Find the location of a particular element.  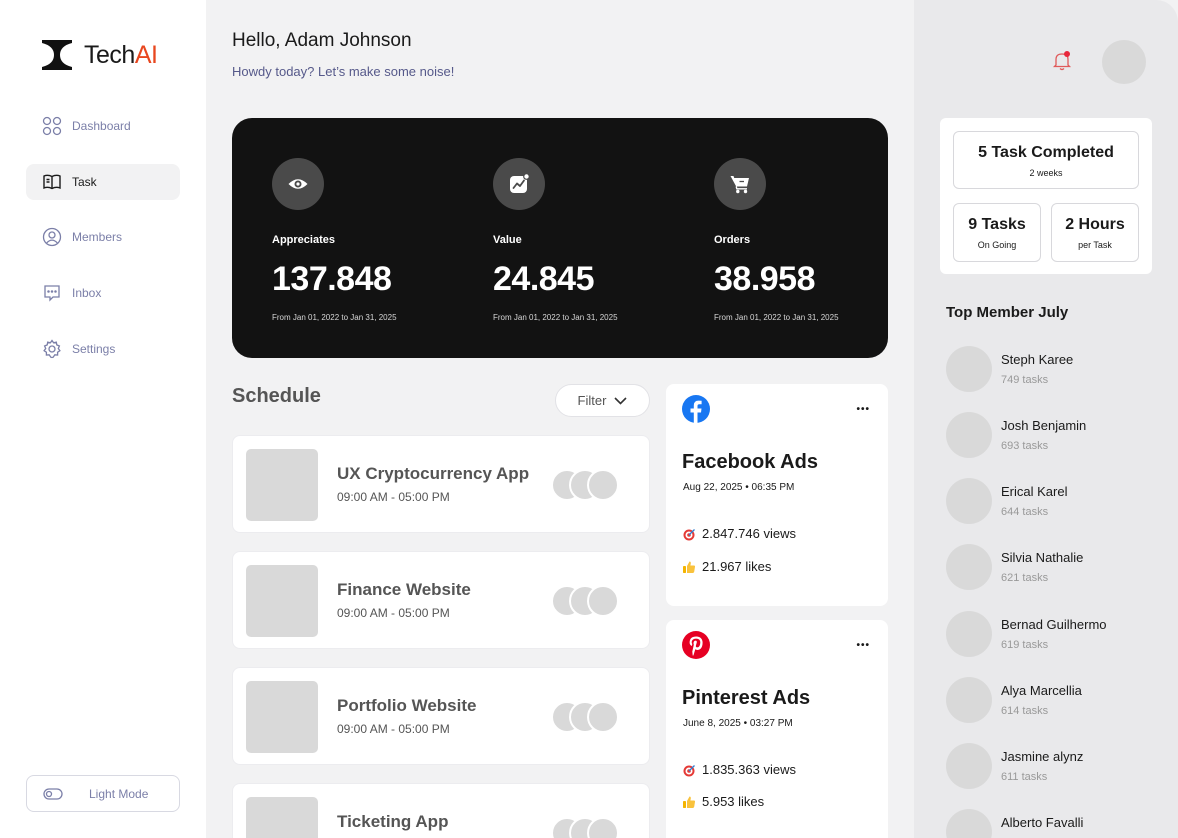

ad-likes-value: 21.967 likes is located at coordinates (737, 566).